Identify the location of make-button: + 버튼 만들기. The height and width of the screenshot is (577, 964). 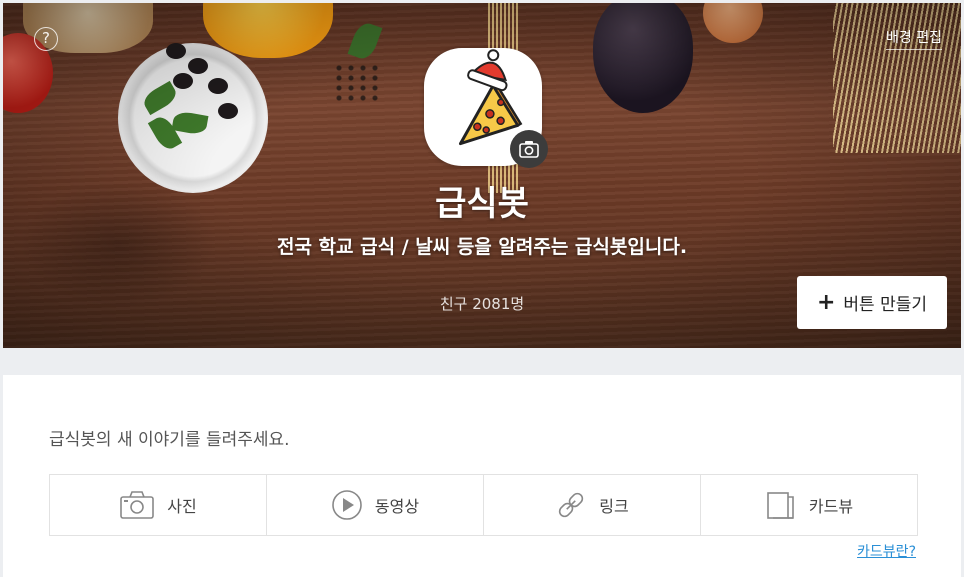
(872, 302).